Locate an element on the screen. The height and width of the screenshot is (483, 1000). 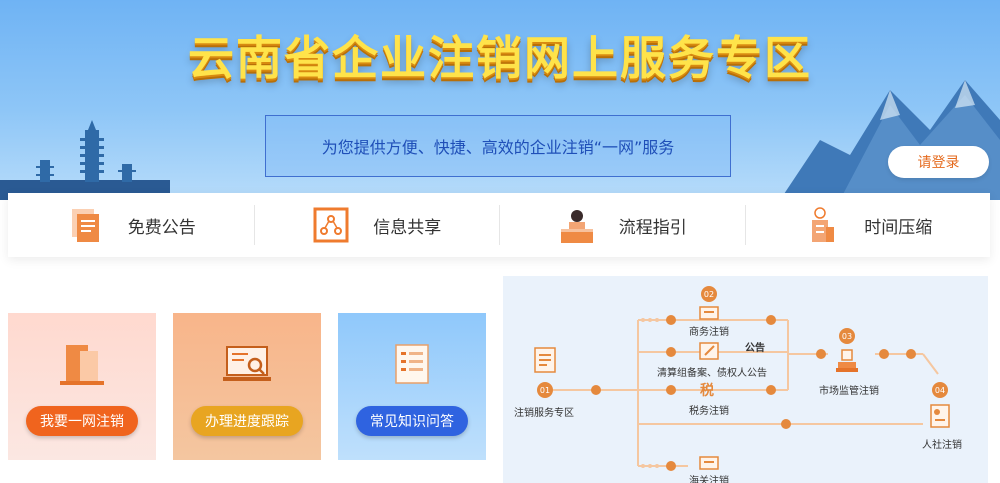
nav-label: 时间压缩 is located at coordinates (898, 227).